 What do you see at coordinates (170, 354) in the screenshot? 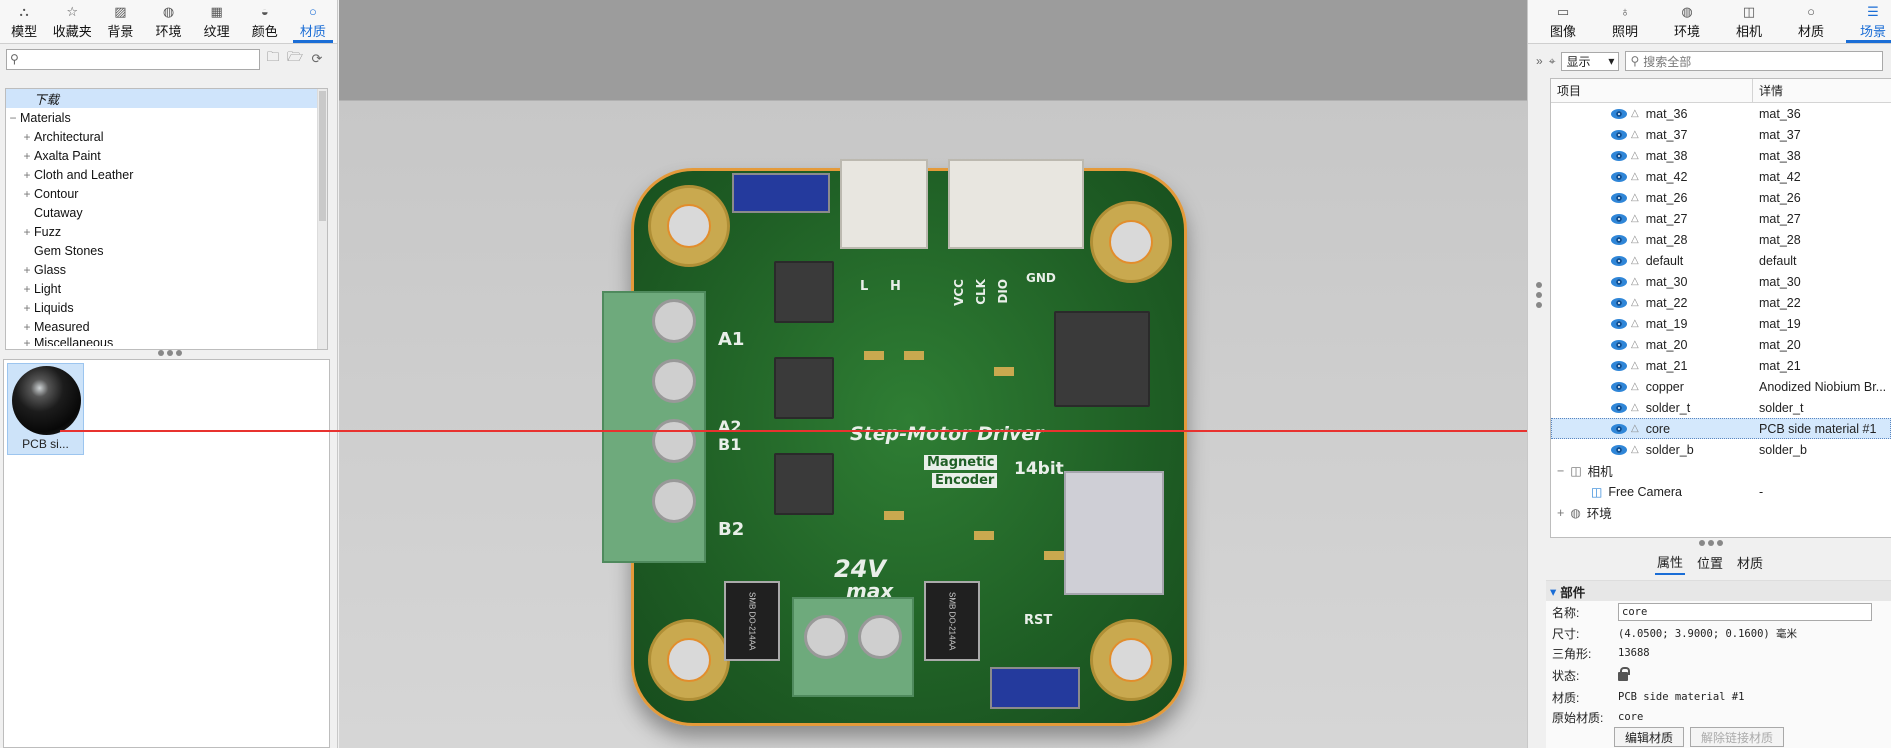
I see `splitter-handle` at bounding box center [170, 354].